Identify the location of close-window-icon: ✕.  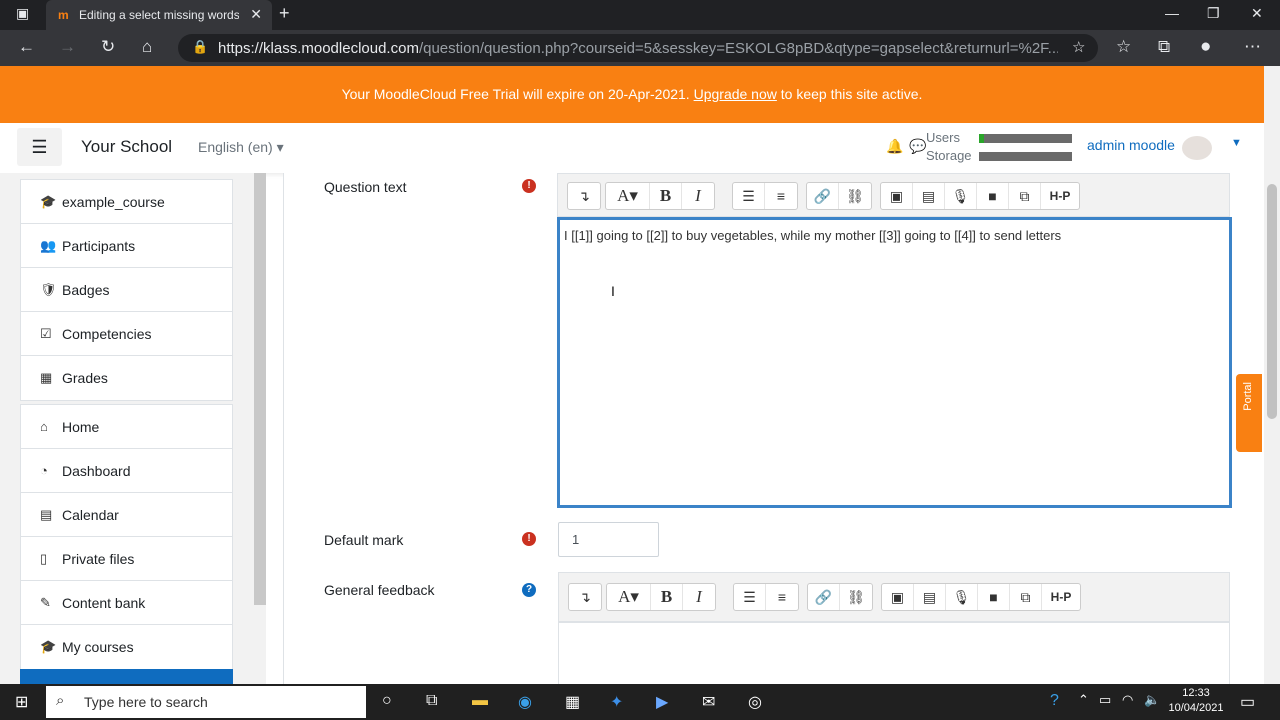
(1257, 13).